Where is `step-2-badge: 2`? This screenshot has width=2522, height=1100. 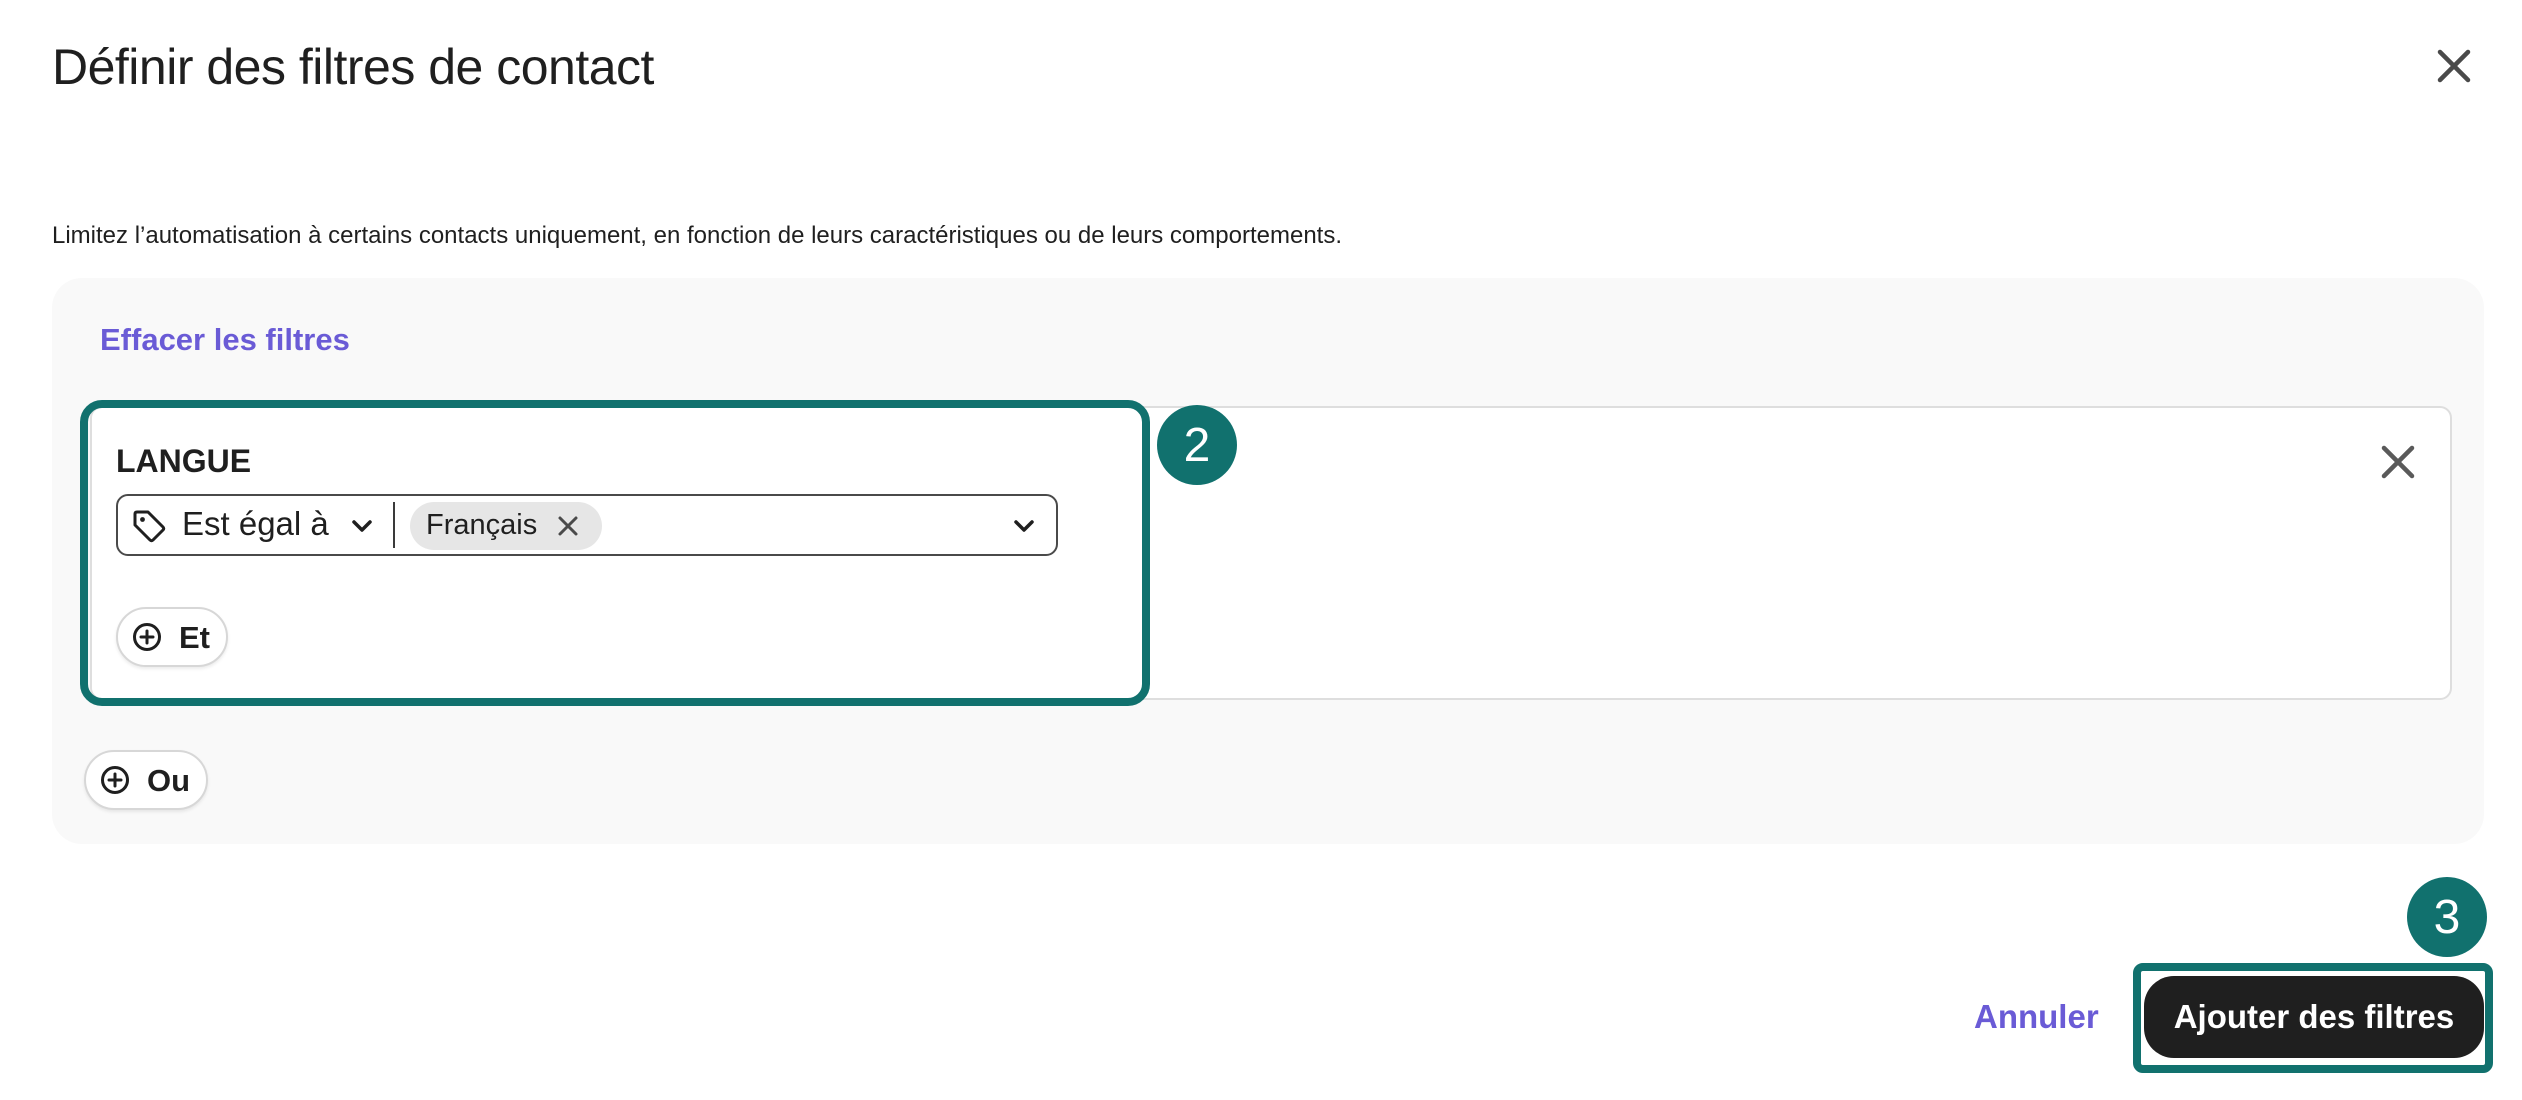
step-2-badge: 2 is located at coordinates (1197, 445).